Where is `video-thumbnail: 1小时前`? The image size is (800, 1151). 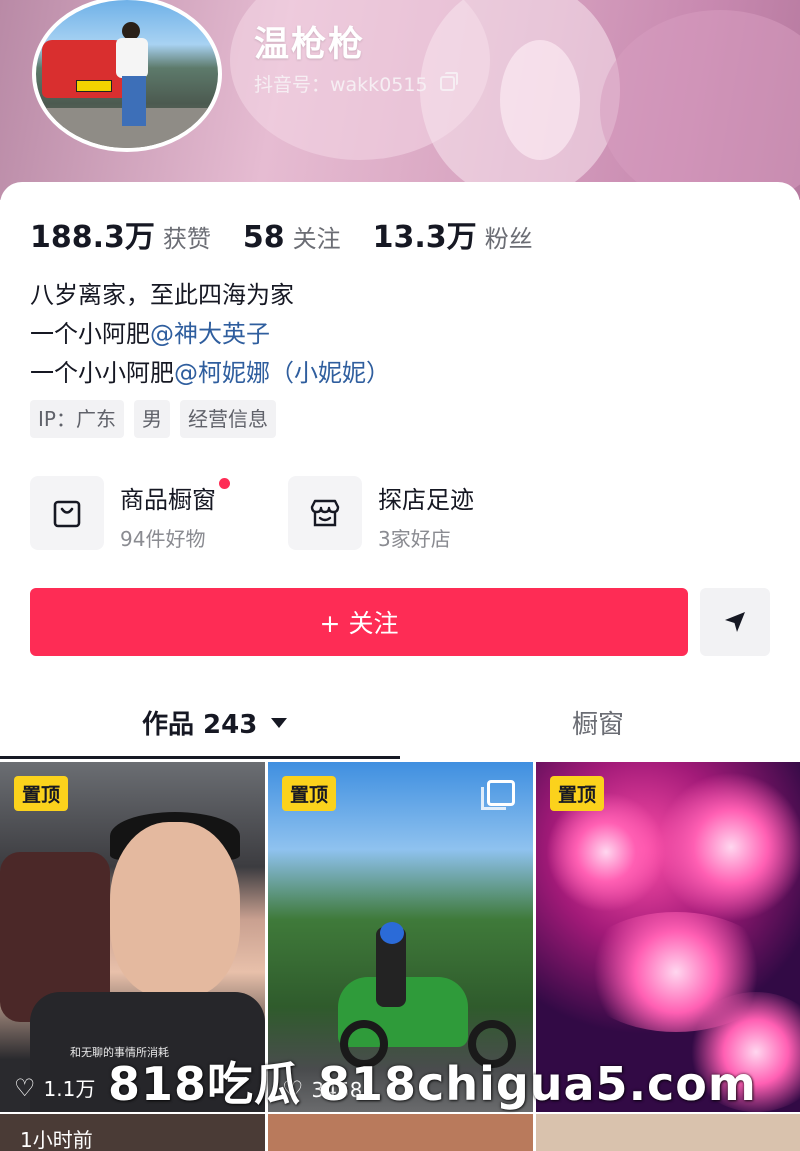
video-thumbnail: 1小时前 is located at coordinates (132, 1132).